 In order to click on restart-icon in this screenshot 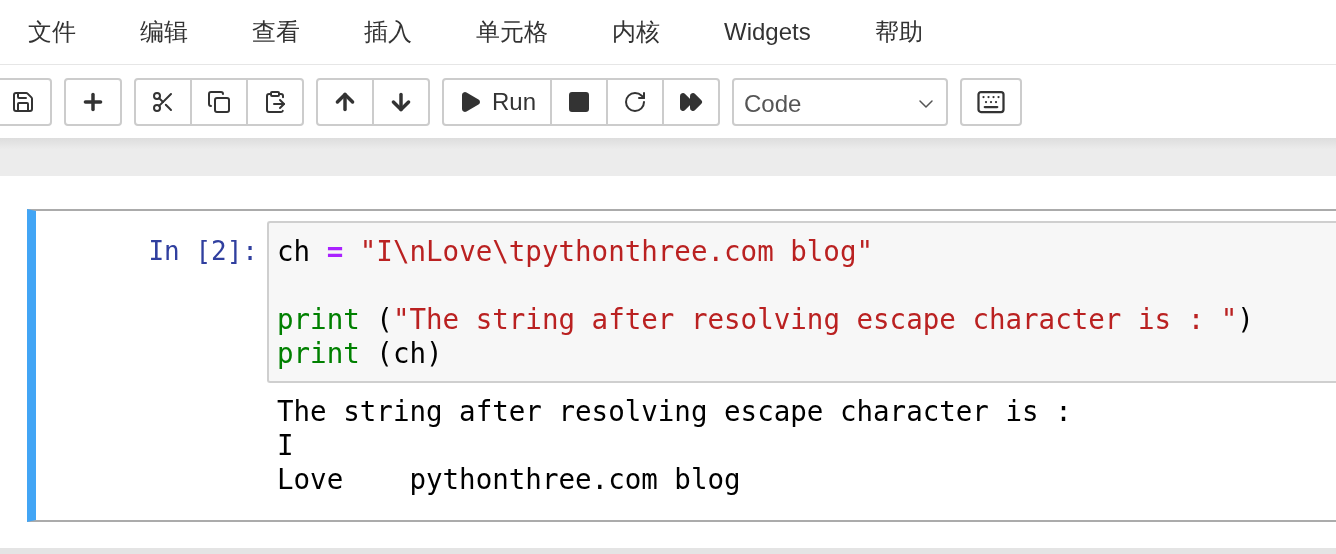, I will do `click(635, 102)`.